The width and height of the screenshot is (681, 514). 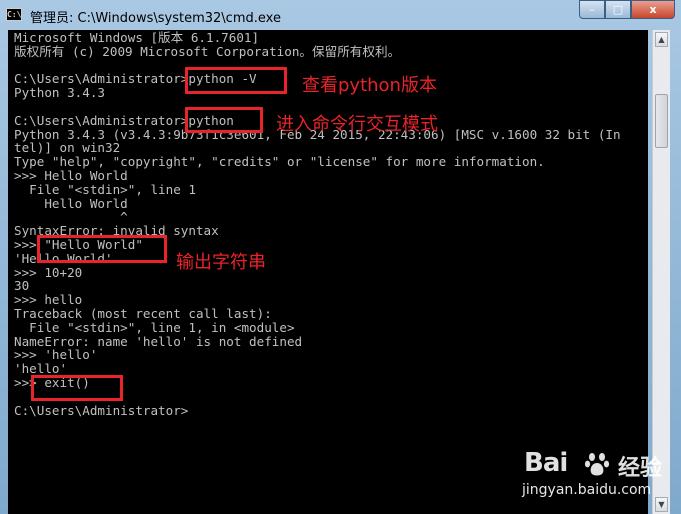 I want to click on console-line: File "<stdin>", line 1, so click(x=105, y=189).